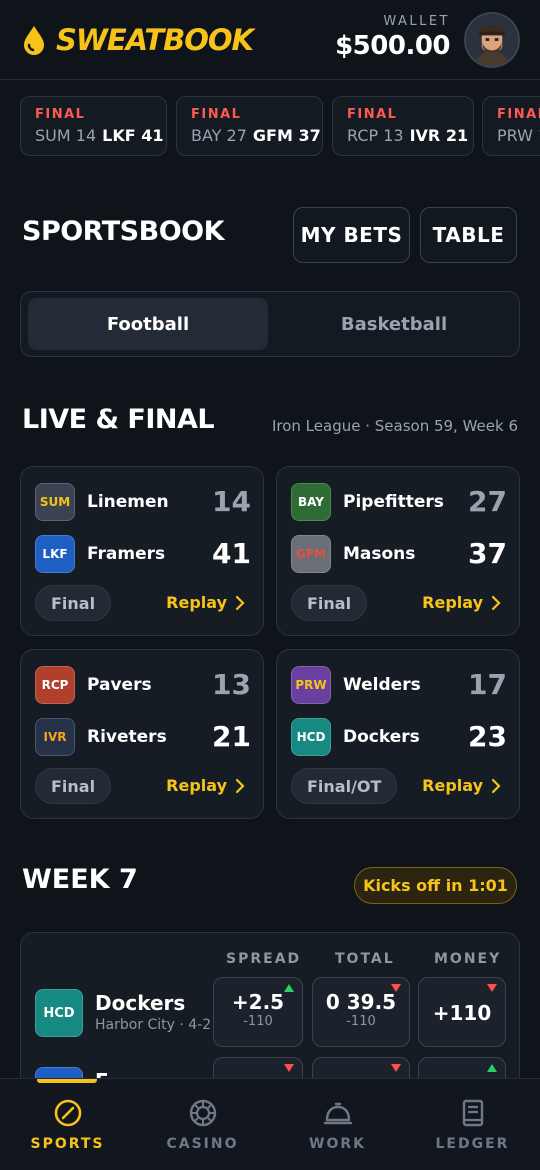 The height and width of the screenshot is (1170, 540). What do you see at coordinates (231, 553) in the screenshot?
I see `team-score: 41` at bounding box center [231, 553].